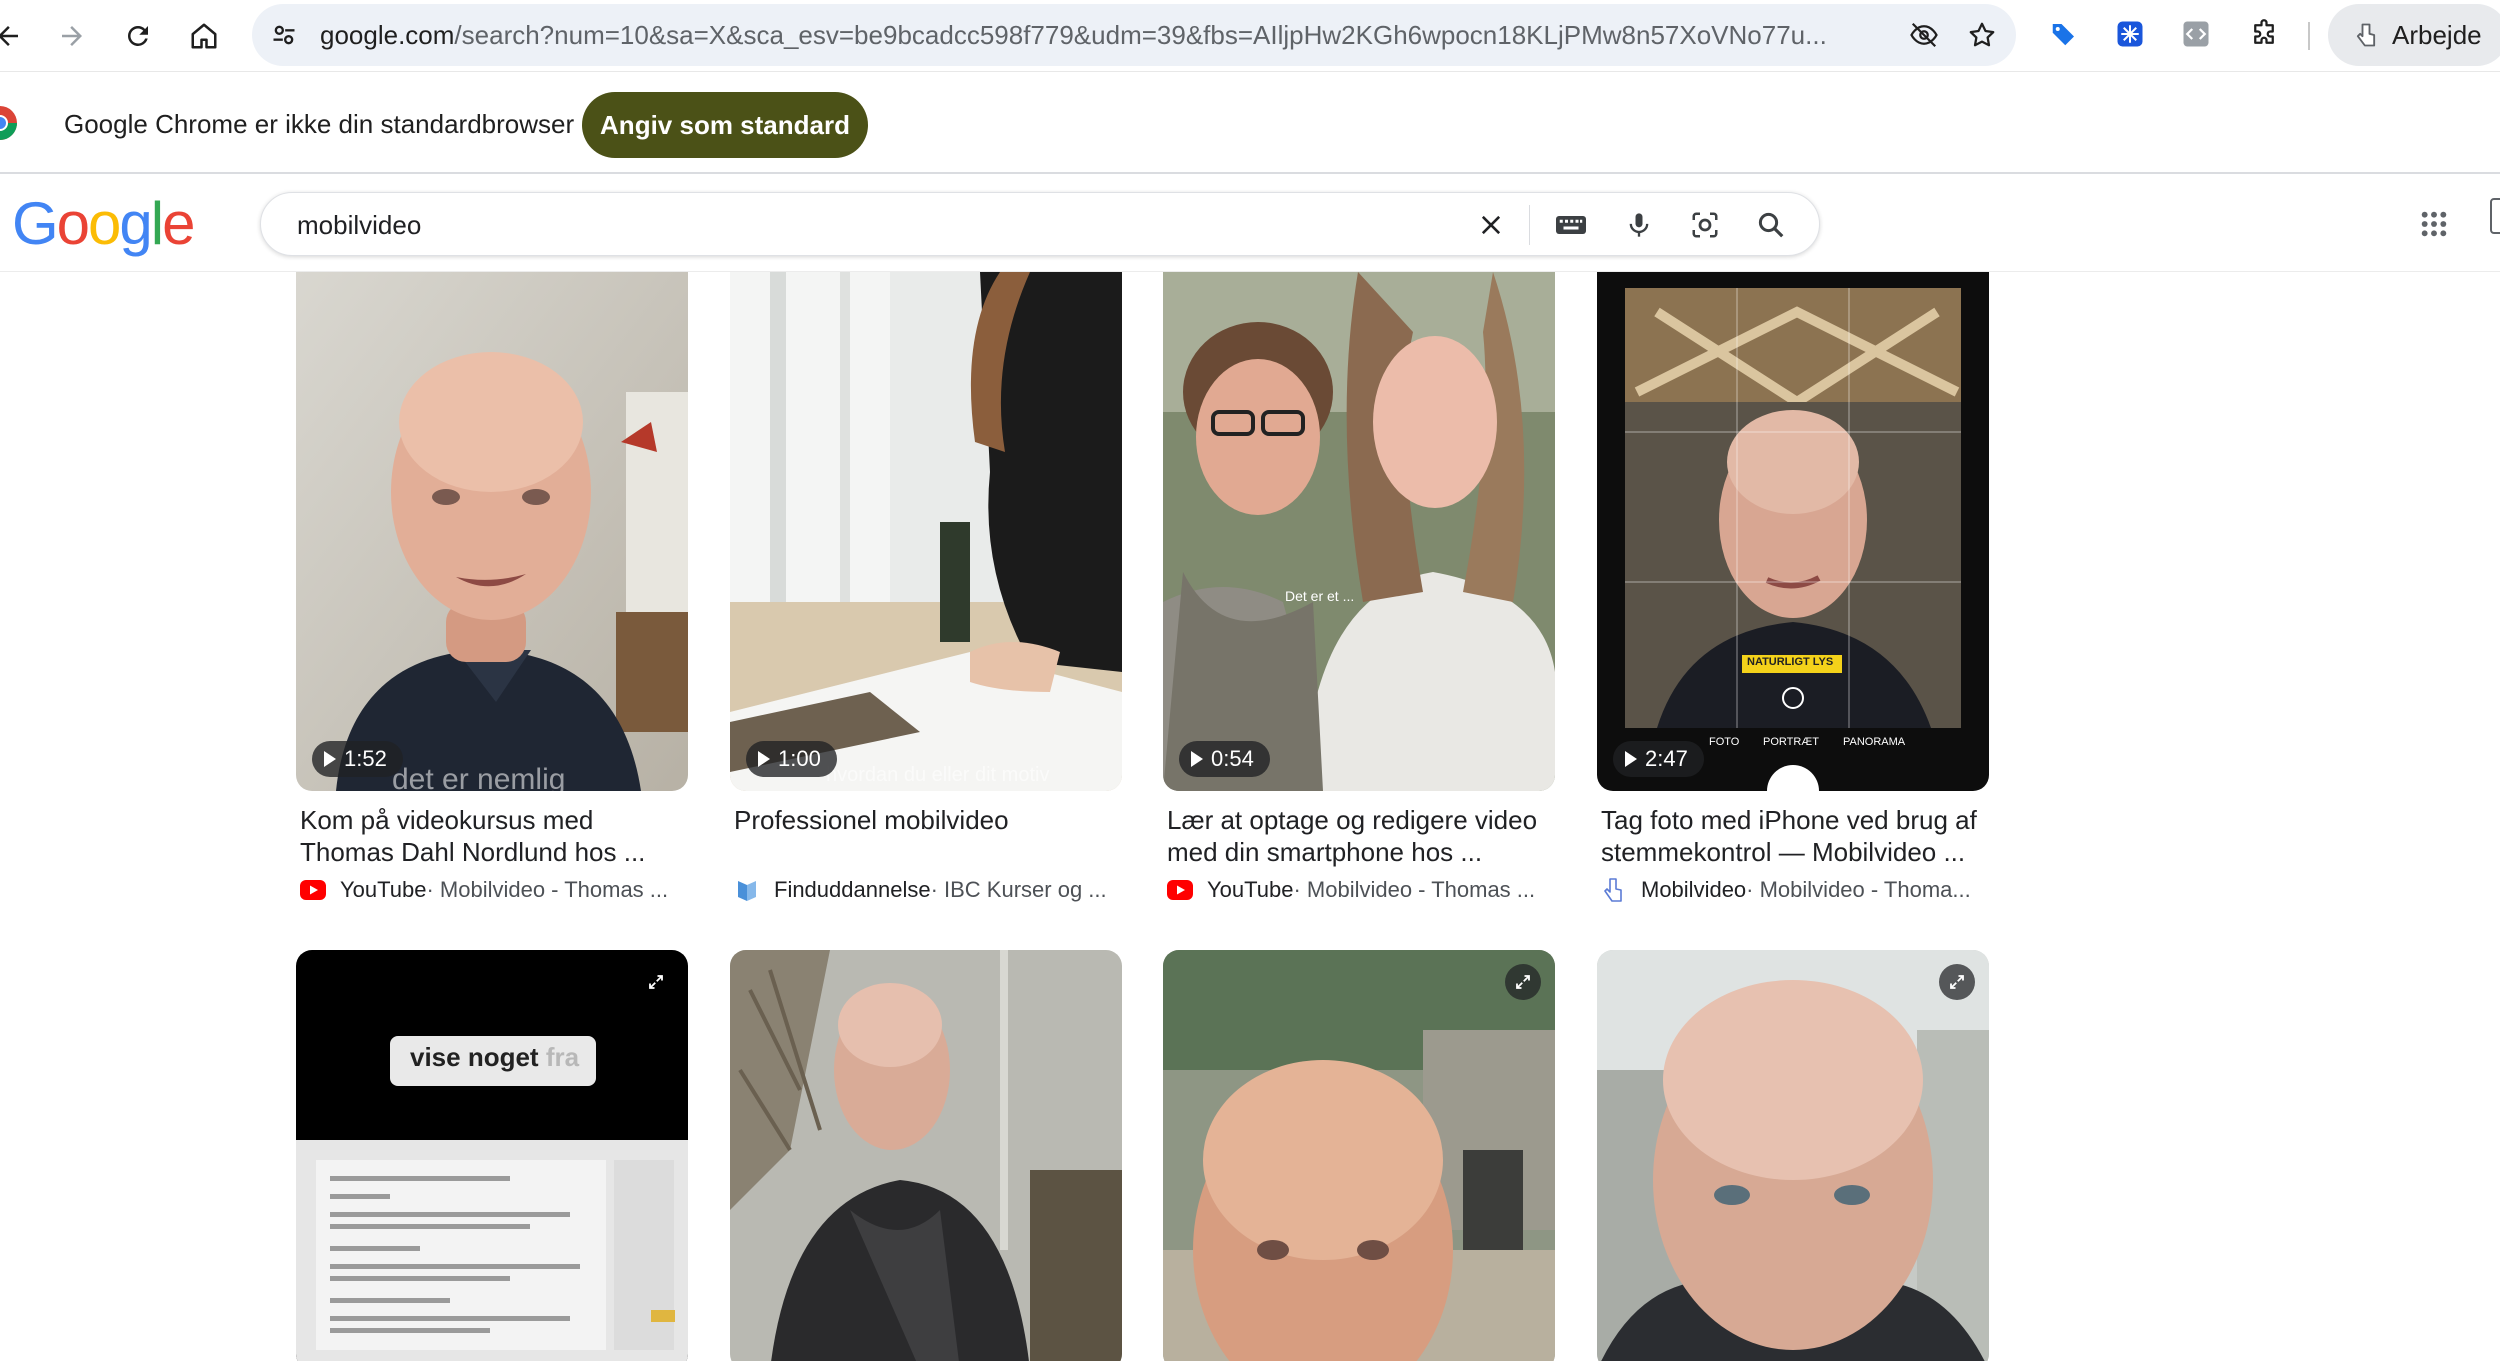  What do you see at coordinates (1924, 35) in the screenshot?
I see `eye-off-icon` at bounding box center [1924, 35].